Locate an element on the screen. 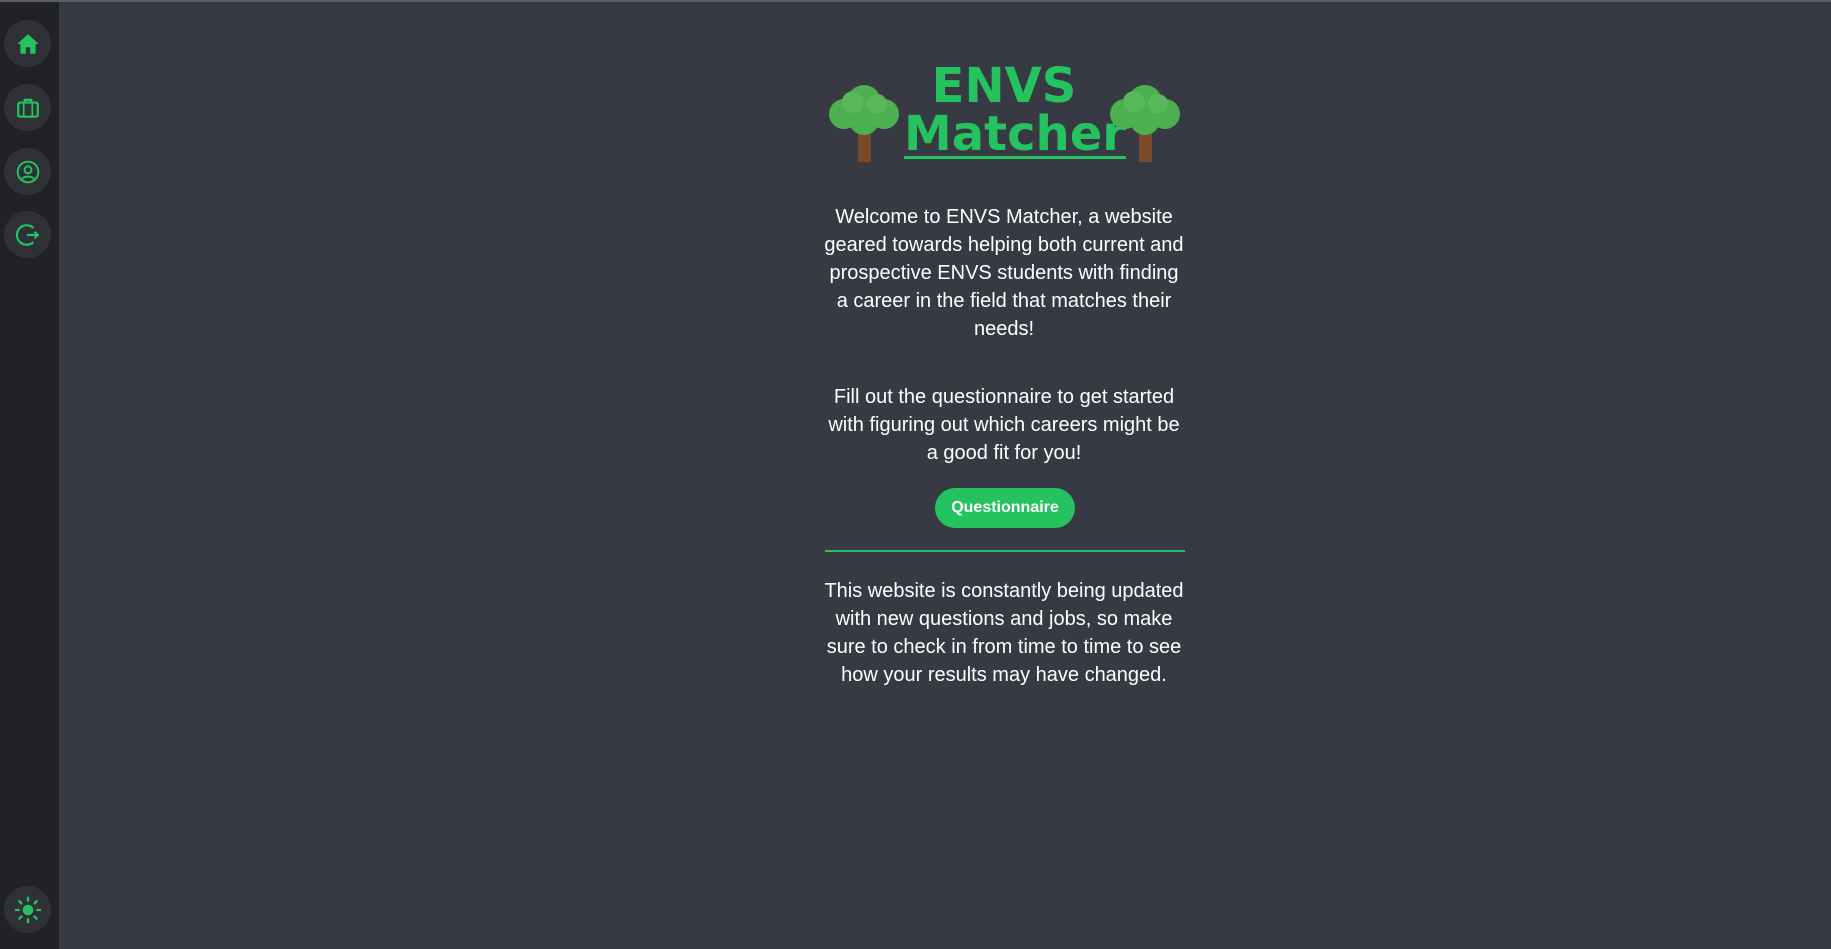 Image resolution: width=1831 pixels, height=949 pixels. theme-toggle-button is located at coordinates (27, 909).